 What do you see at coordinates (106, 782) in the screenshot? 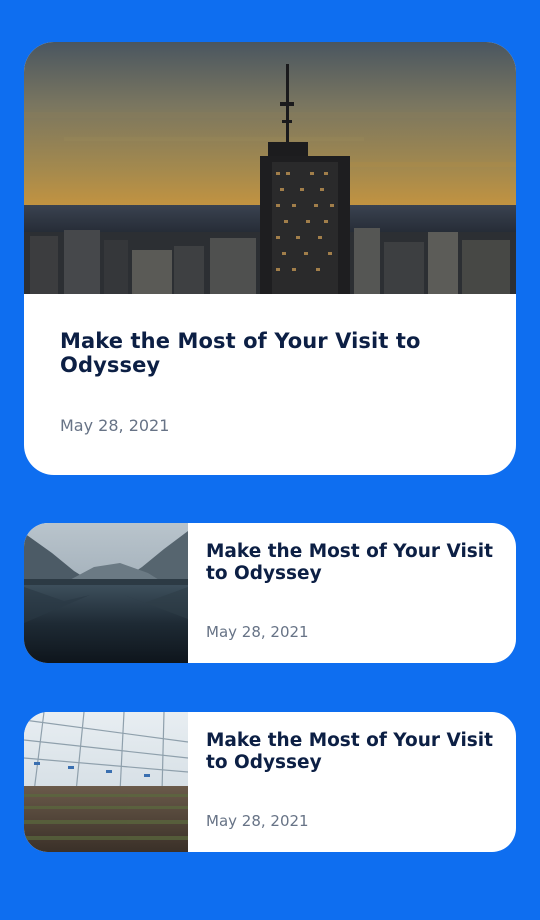
I see `greenhouse-image` at bounding box center [106, 782].